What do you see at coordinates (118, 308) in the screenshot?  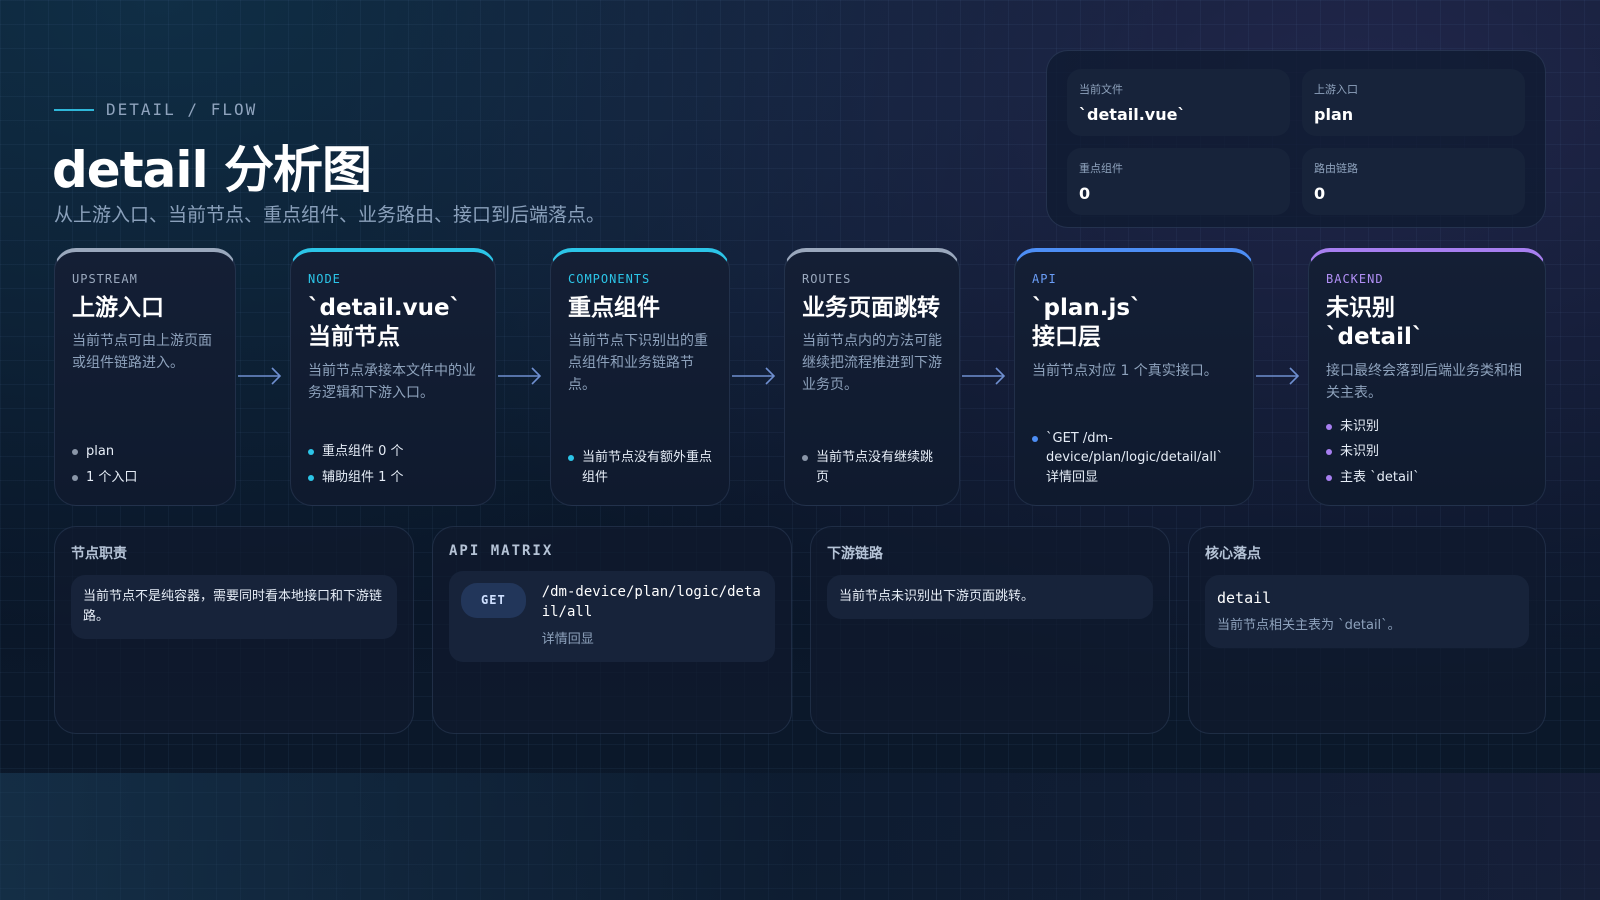 I see `card-title: 上游入口` at bounding box center [118, 308].